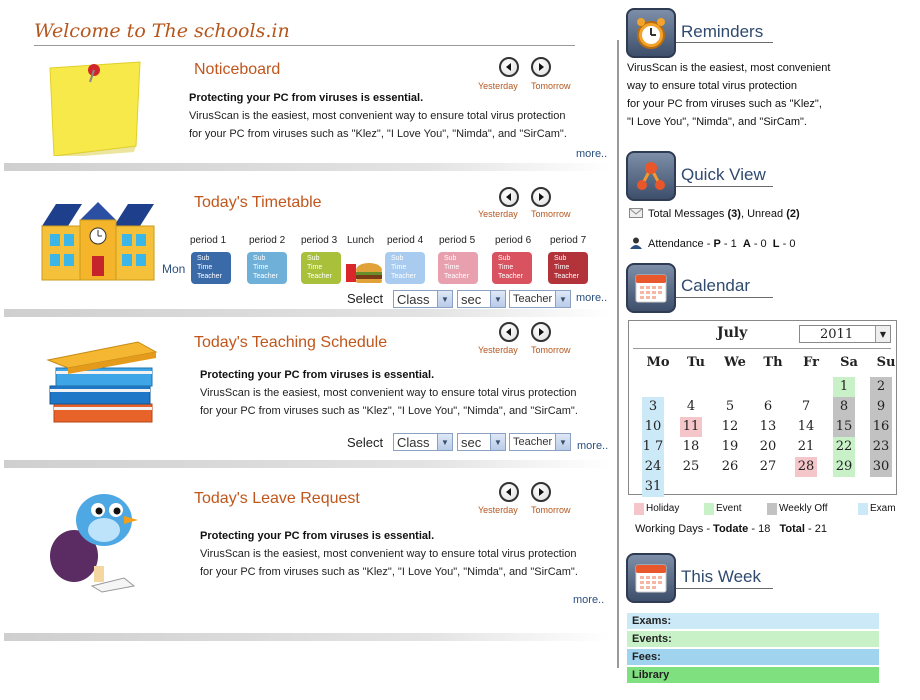  Describe the element at coordinates (806, 407) in the screenshot. I see `calendar-day: 7` at that location.